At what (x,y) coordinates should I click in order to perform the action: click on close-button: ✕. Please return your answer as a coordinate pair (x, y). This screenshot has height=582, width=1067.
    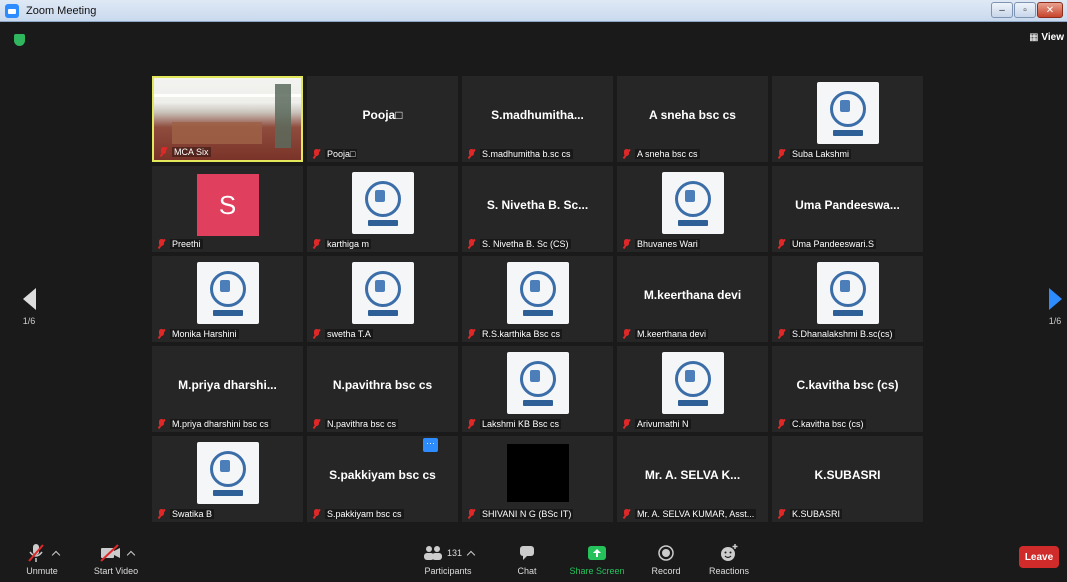
    Looking at the image, I should click on (1050, 10).